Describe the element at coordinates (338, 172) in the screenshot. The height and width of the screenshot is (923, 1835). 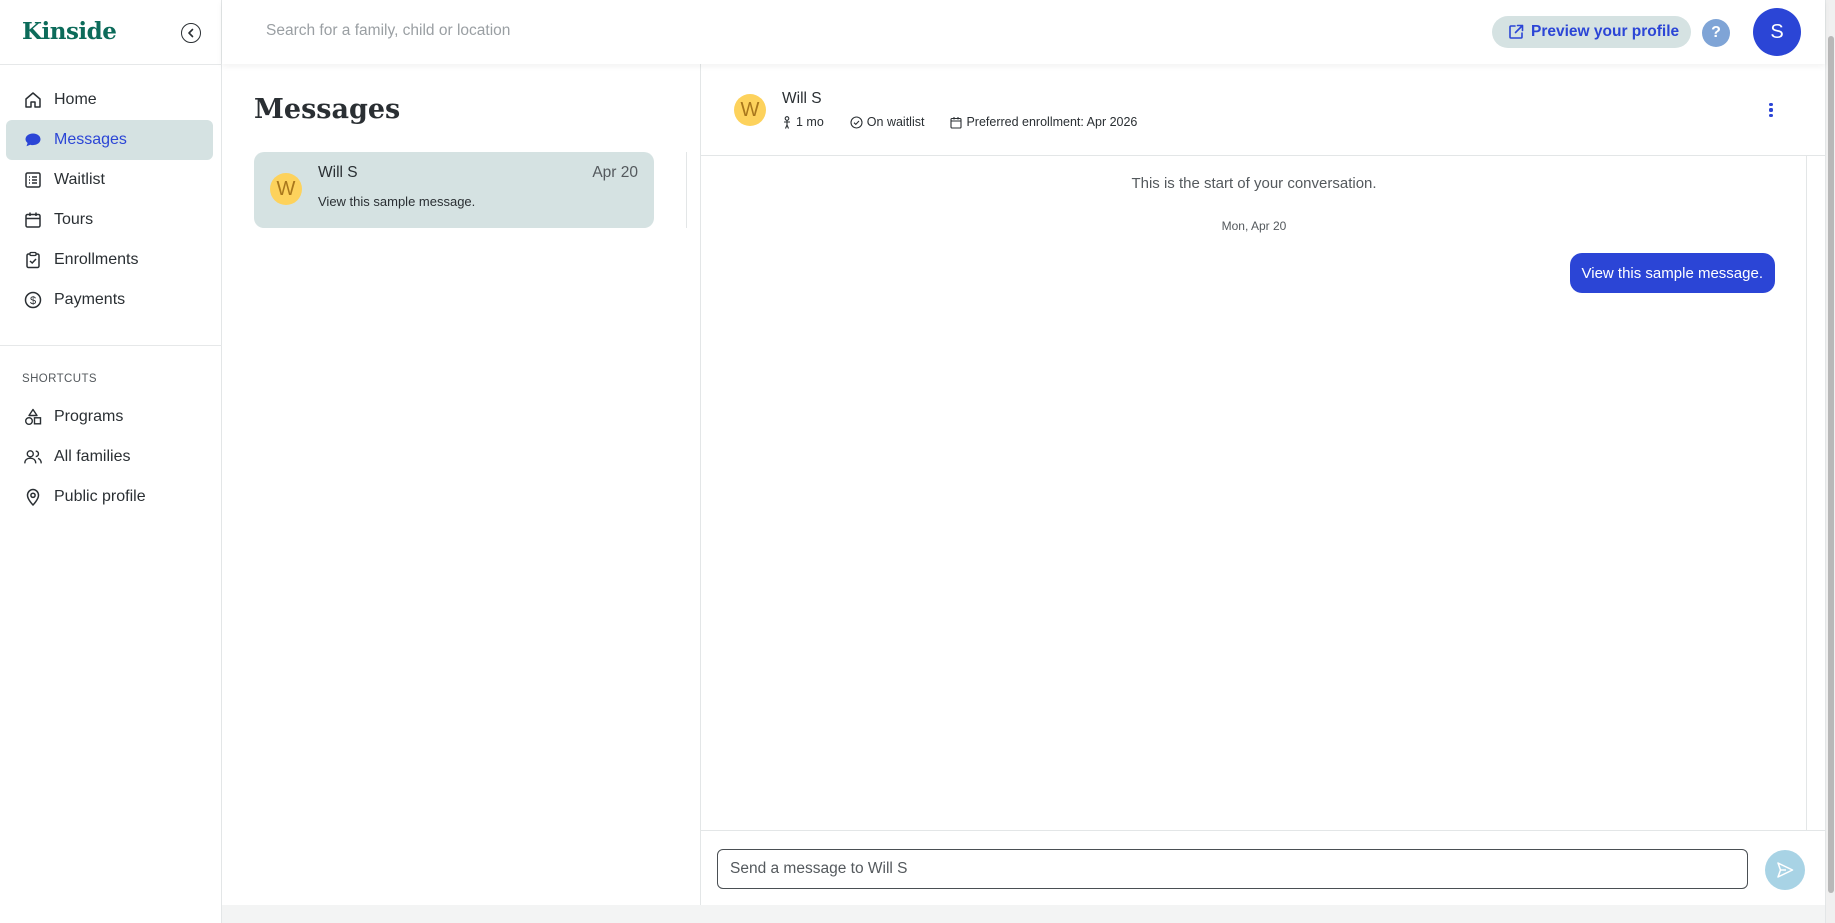
I see `conversation-name: Will S` at that location.